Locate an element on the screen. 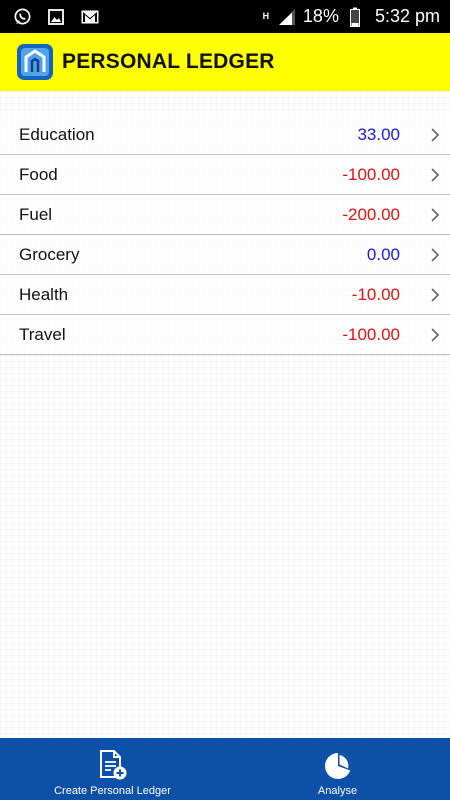 The height and width of the screenshot is (800, 450). analyse-label: Analyse is located at coordinates (337, 791).